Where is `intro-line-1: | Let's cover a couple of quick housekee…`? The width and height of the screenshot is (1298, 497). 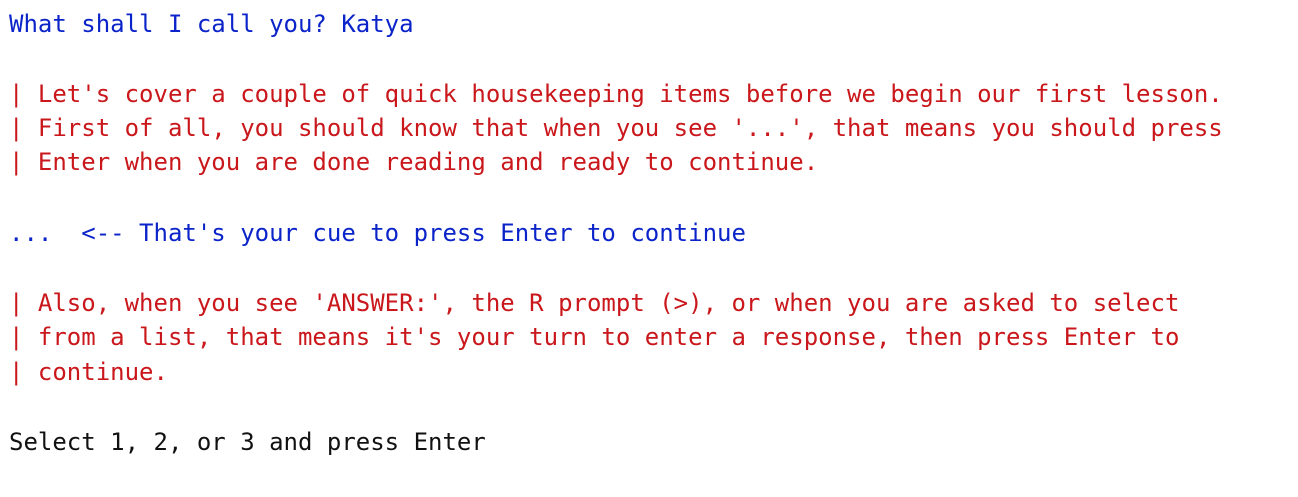
intro-line-1: | Let's cover a couple of quick housekee… is located at coordinates (616, 94).